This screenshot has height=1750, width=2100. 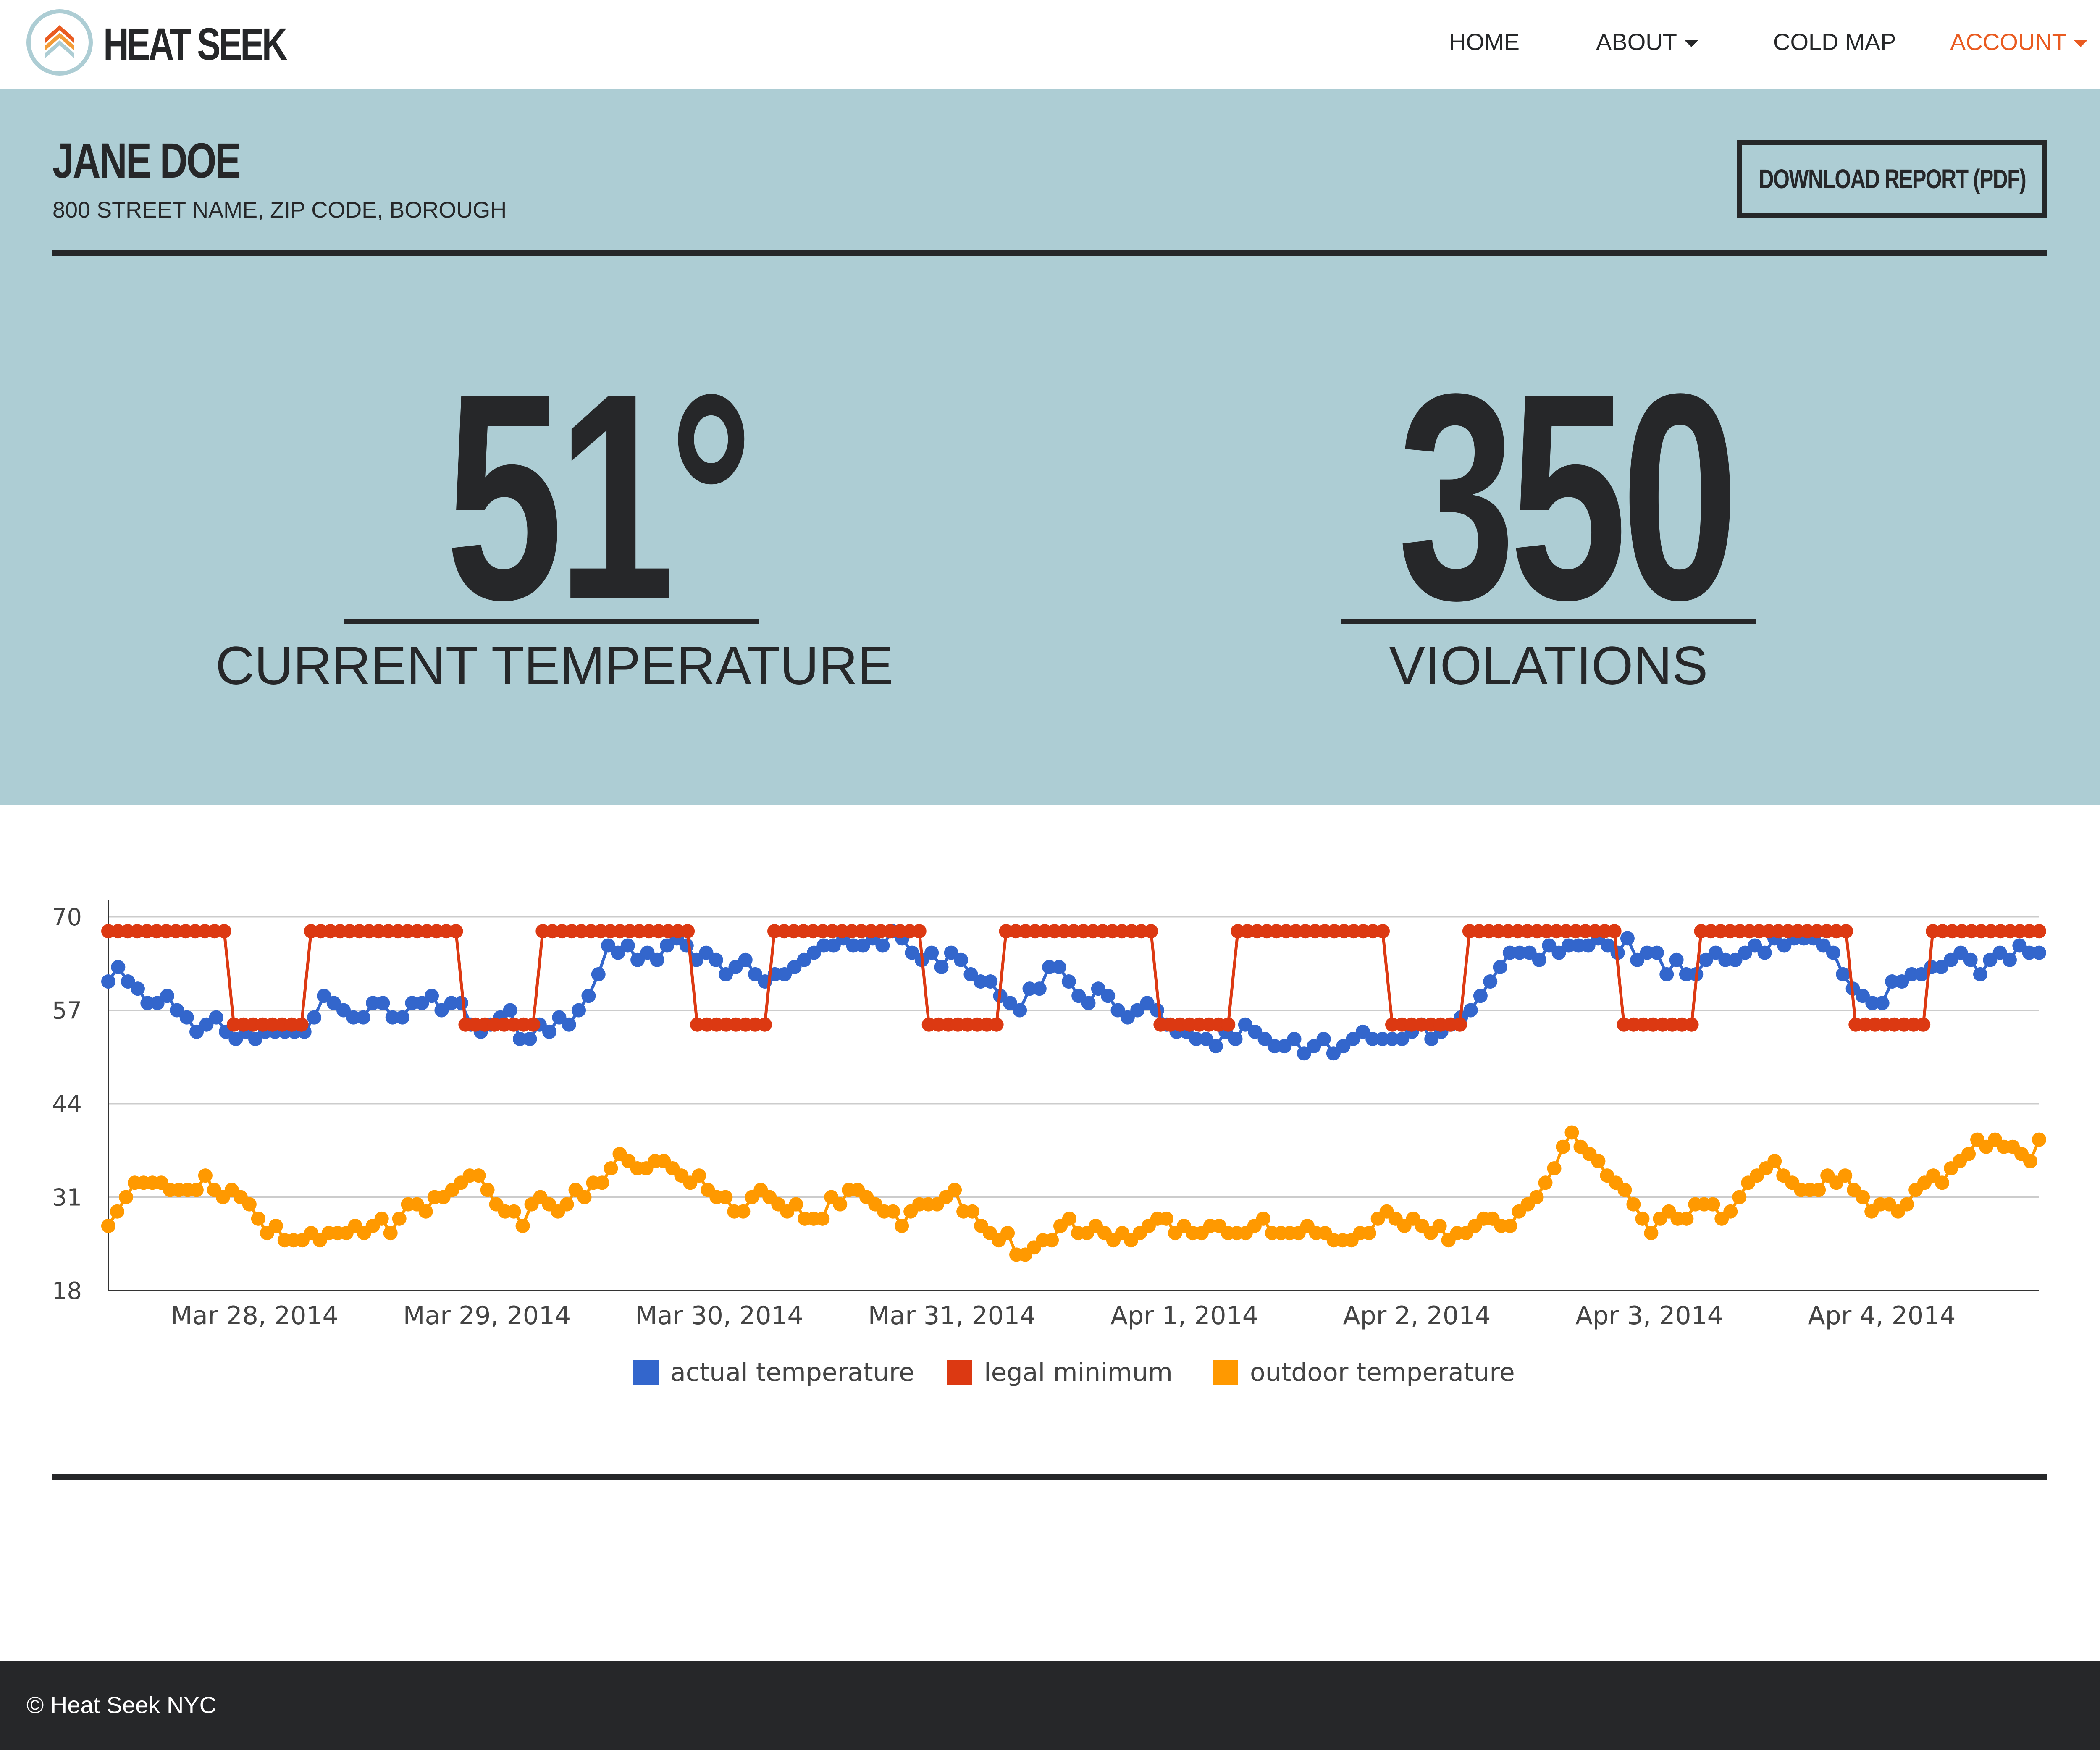 I want to click on legend-label: actual temperature, so click(x=792, y=1372).